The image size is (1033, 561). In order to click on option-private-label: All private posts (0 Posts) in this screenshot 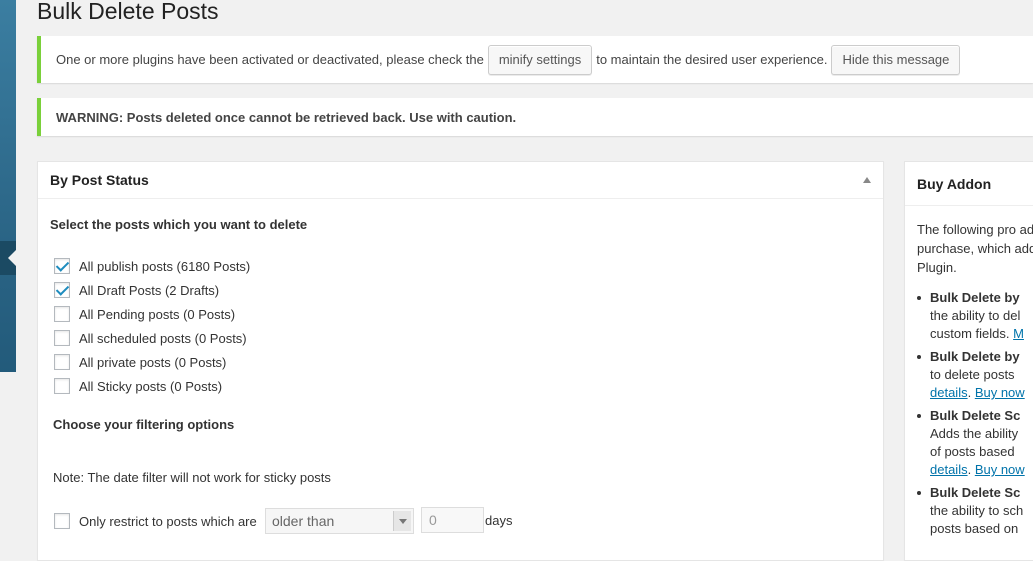, I will do `click(153, 362)`.